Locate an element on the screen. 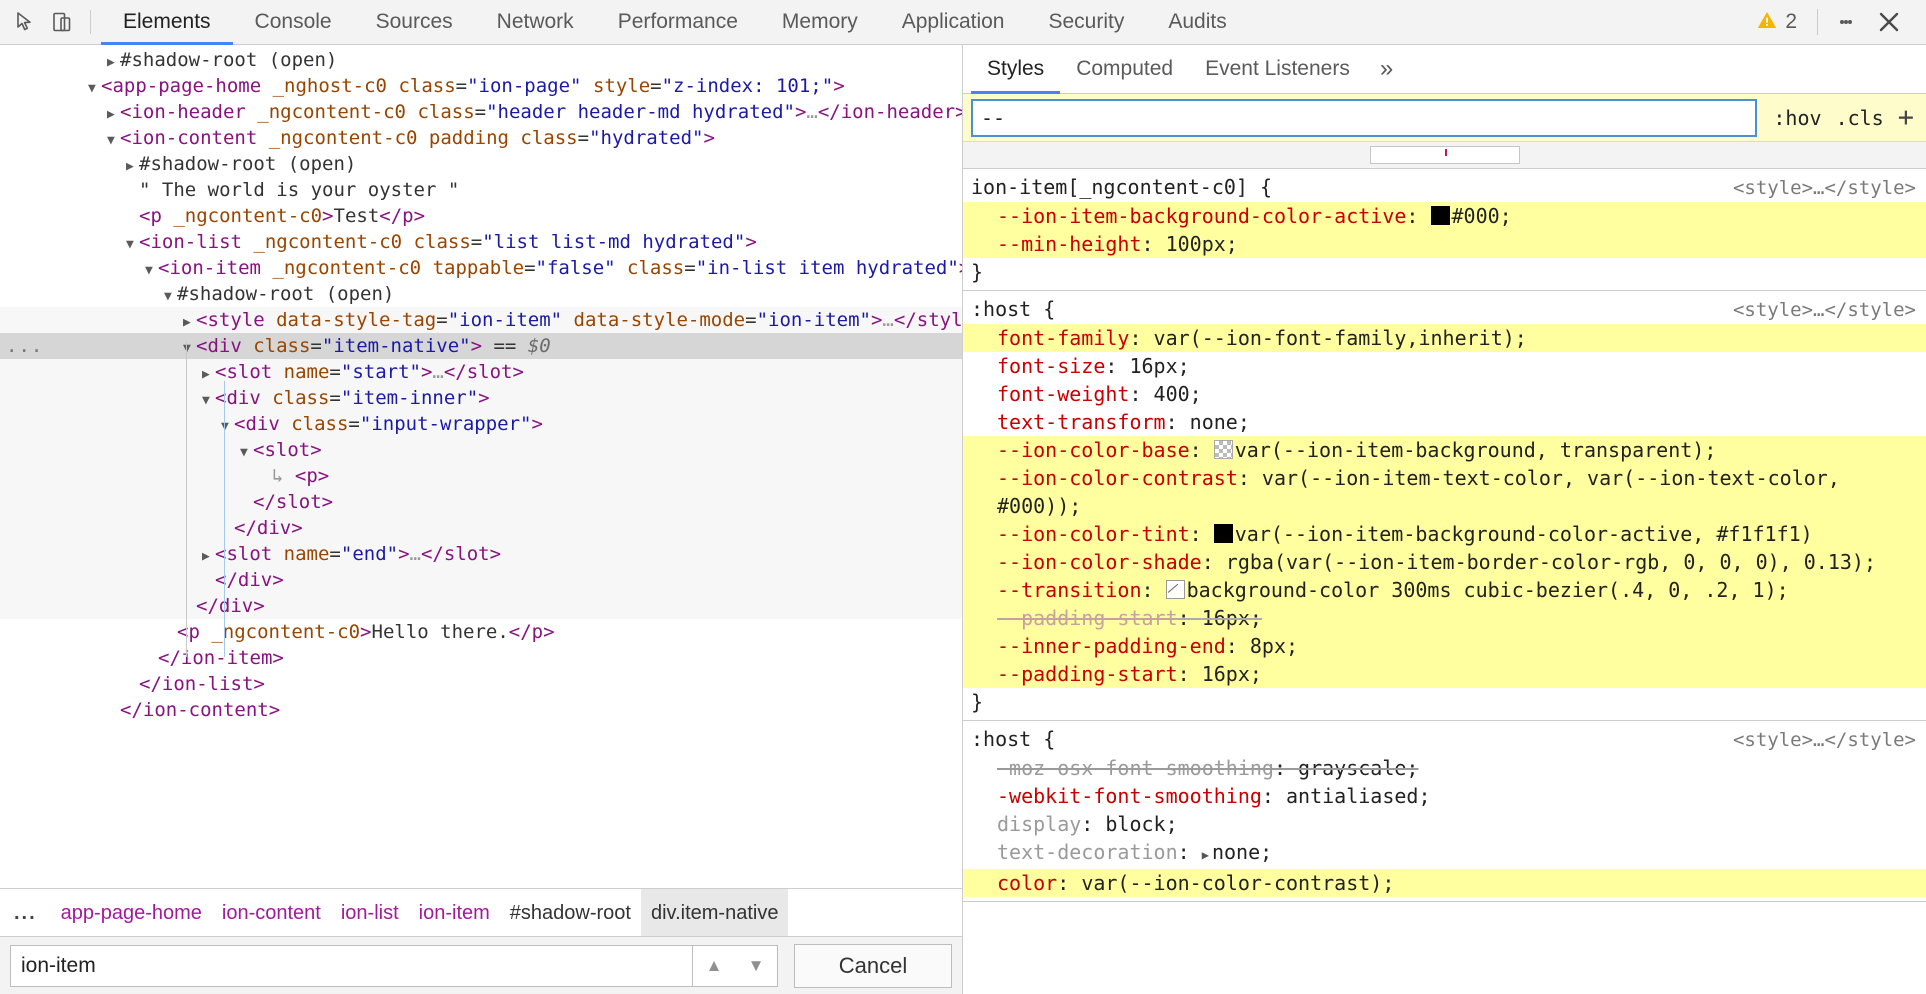 This screenshot has height=994, width=1926. kebab-menu-icon is located at coordinates (1846, 22).